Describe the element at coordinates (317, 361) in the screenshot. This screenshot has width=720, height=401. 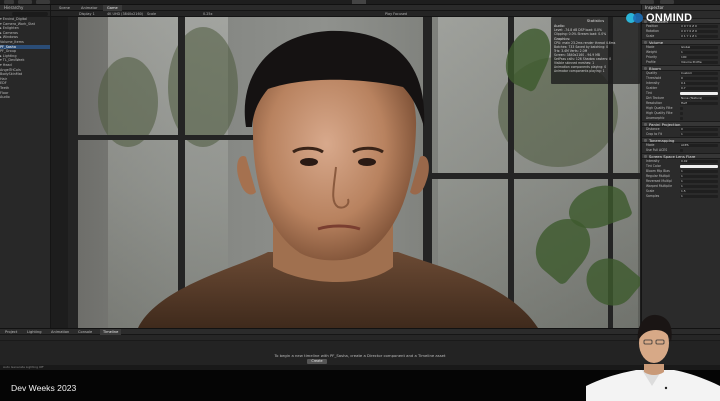
I see `timeline-create-button: Create` at that location.